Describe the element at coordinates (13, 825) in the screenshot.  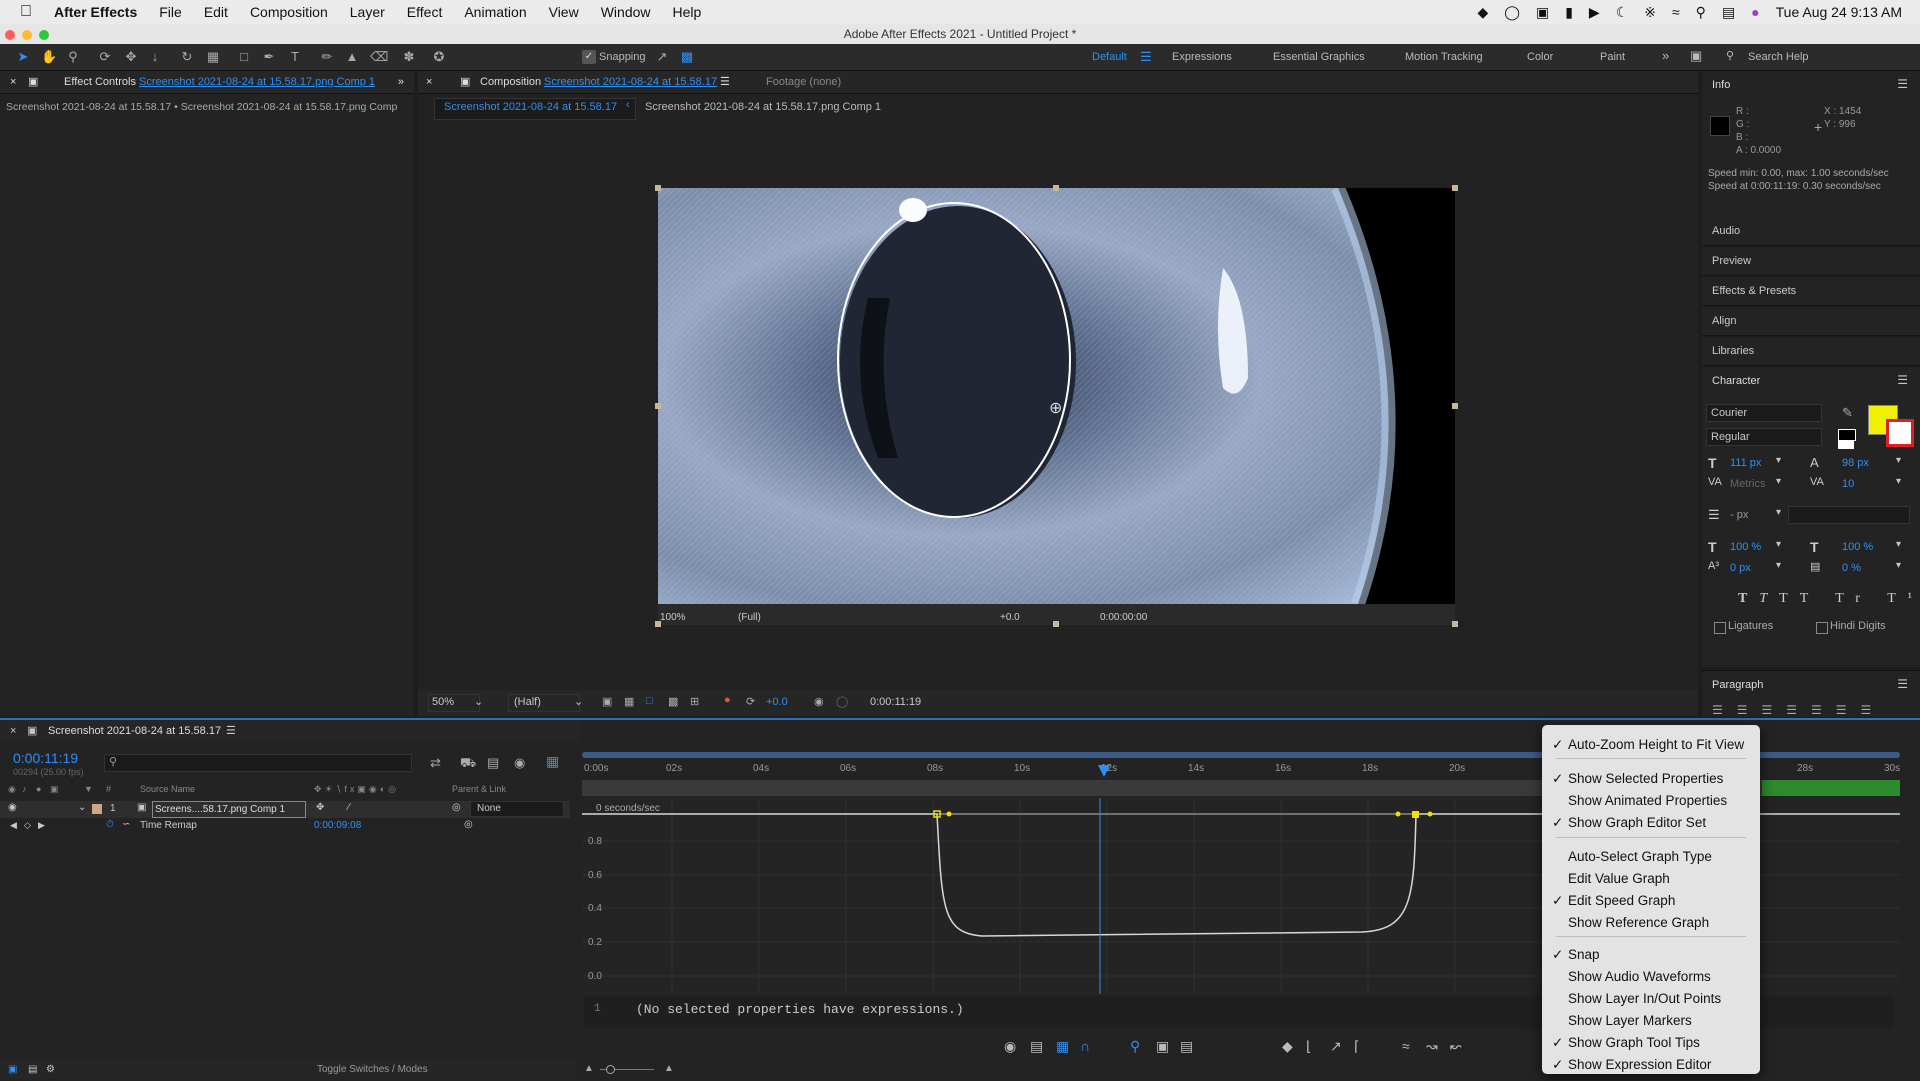
I see `prev-keyframe-icon: ◀` at that location.